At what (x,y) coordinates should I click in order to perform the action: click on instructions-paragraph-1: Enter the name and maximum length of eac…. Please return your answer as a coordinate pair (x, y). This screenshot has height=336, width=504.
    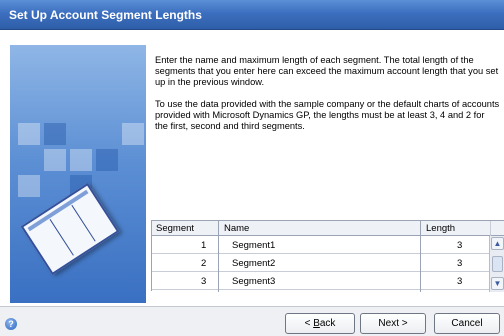
    Looking at the image, I should click on (327, 71).